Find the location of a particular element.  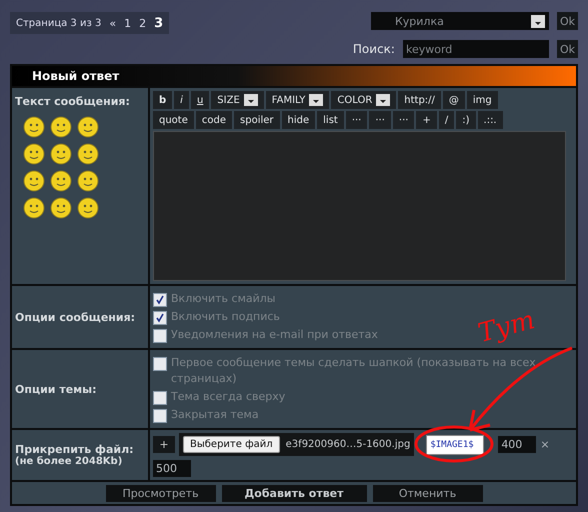

search-field: keyword is located at coordinates (475, 49).